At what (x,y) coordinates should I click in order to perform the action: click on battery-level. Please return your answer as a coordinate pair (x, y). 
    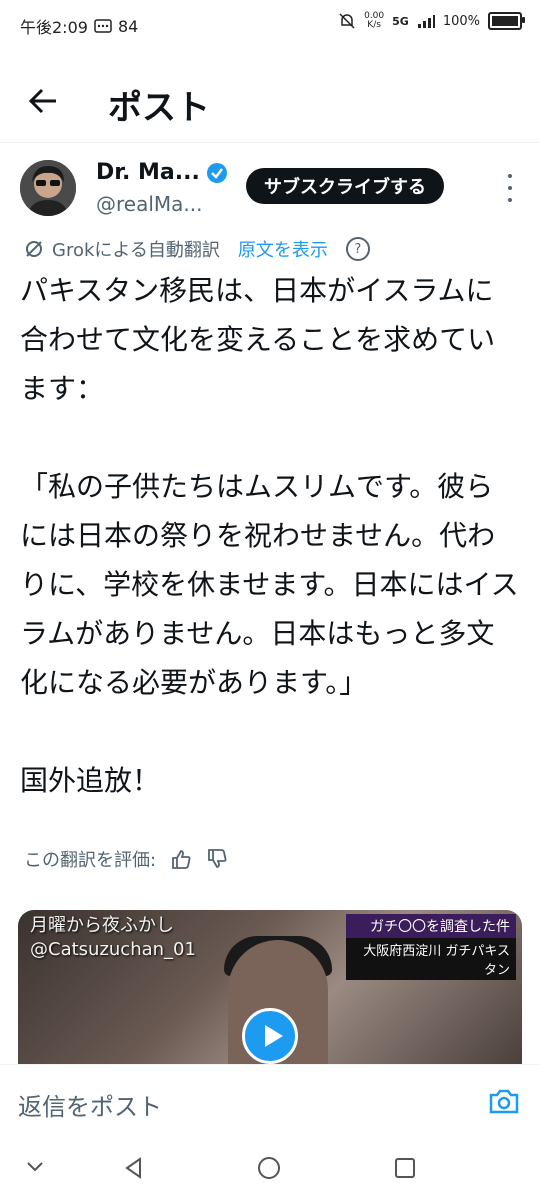
    Looking at the image, I should click on (505, 21).